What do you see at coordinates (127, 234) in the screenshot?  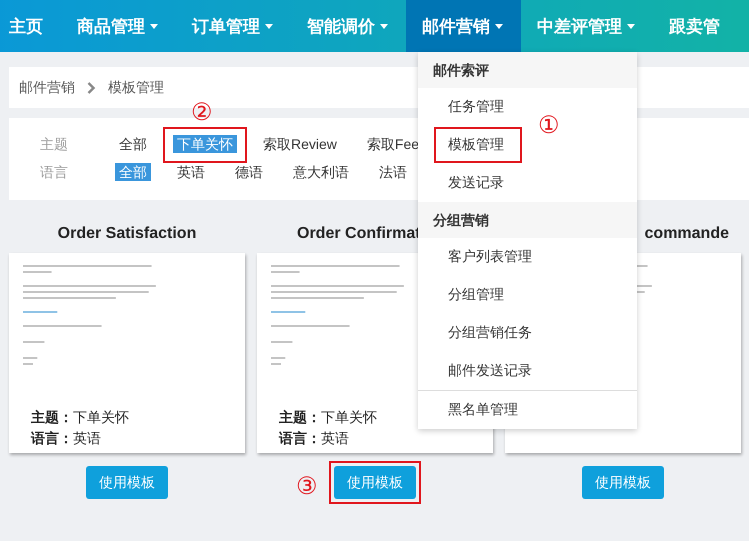 I see `template-title: Order Satisfaction` at bounding box center [127, 234].